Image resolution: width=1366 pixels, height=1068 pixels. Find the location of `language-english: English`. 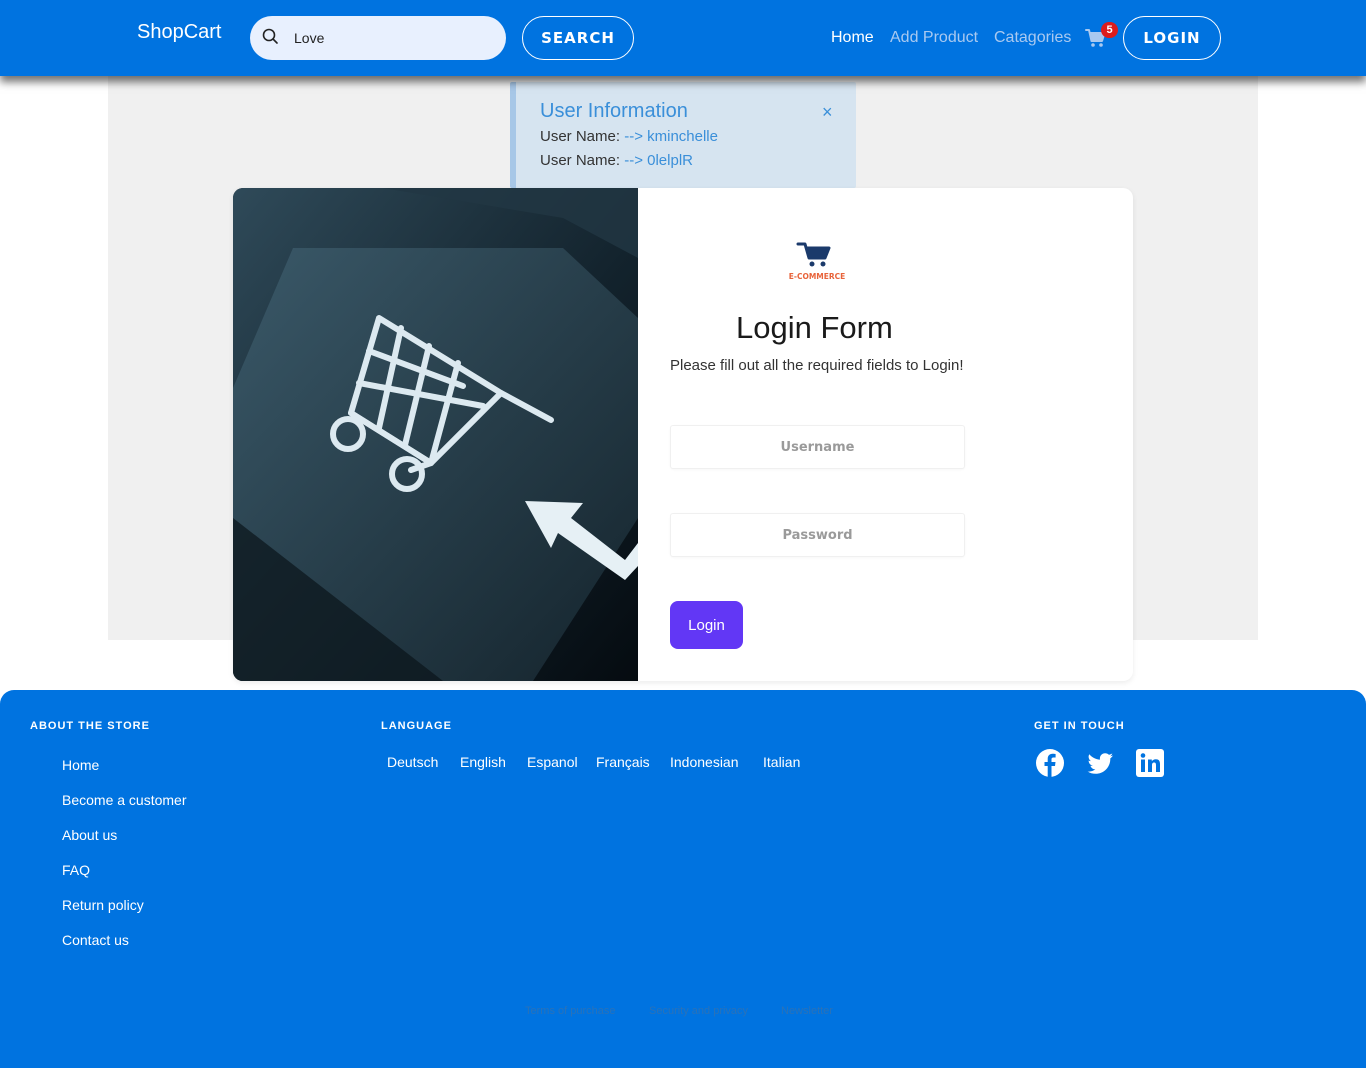

language-english: English is located at coordinates (483, 762).